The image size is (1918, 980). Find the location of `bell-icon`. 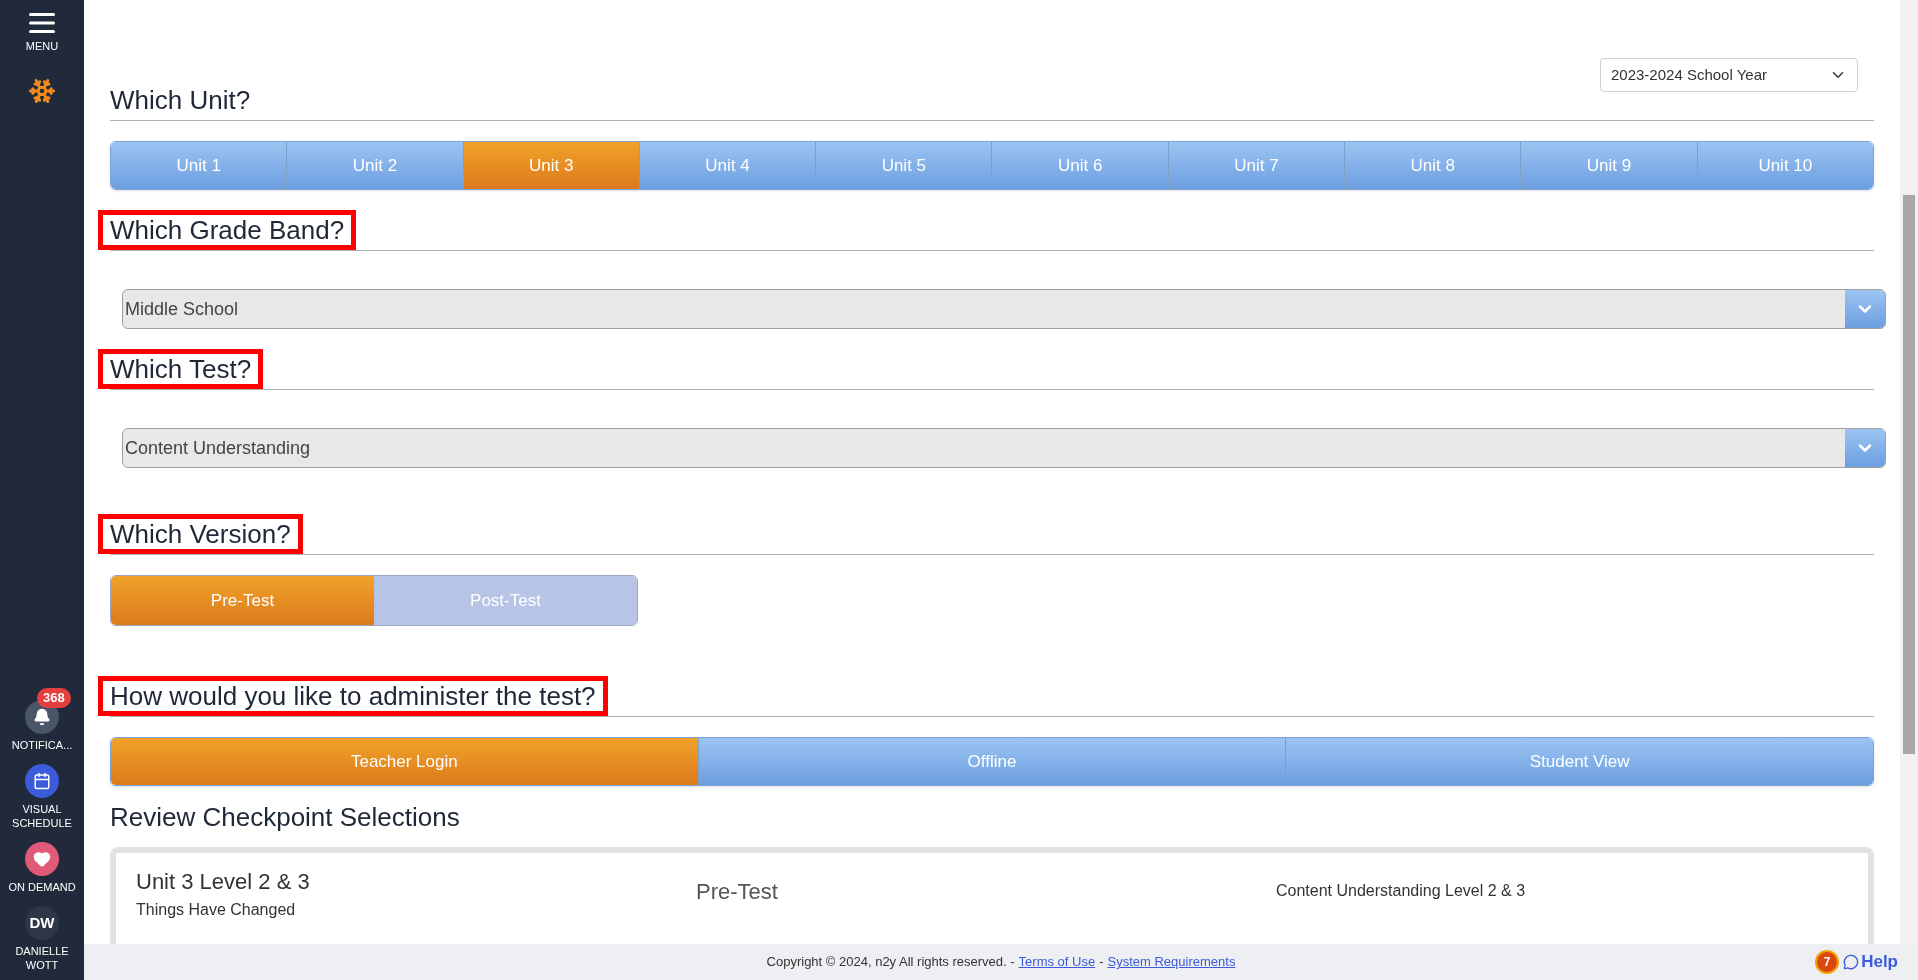

bell-icon is located at coordinates (42, 717).